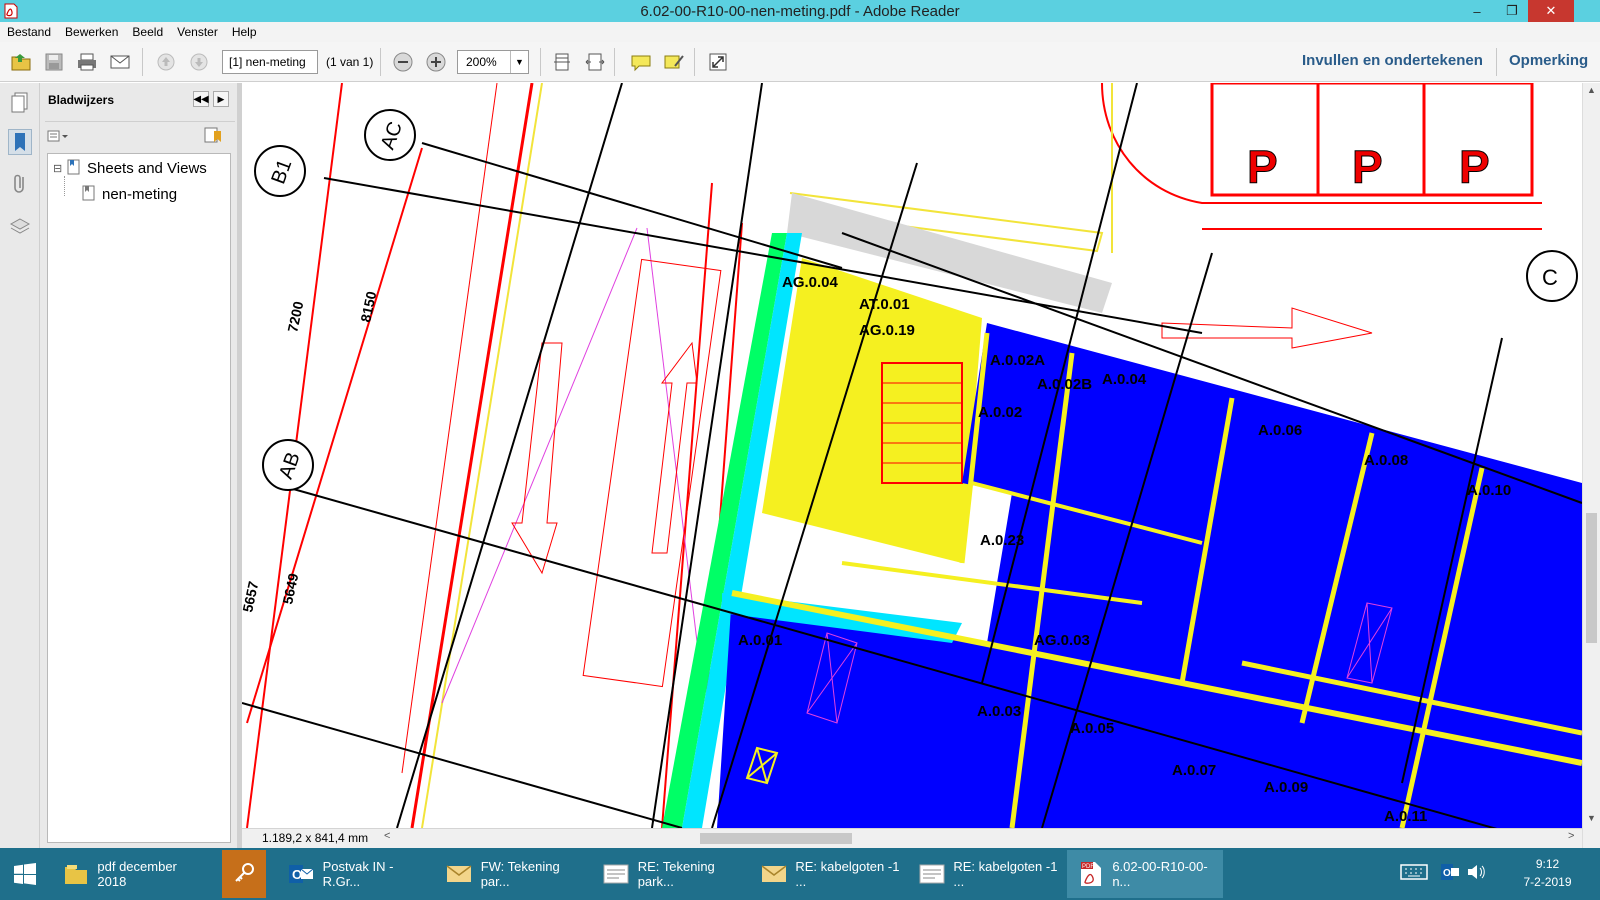 This screenshot has height=900, width=1600. I want to click on comment-button: Opmerking, so click(1548, 60).